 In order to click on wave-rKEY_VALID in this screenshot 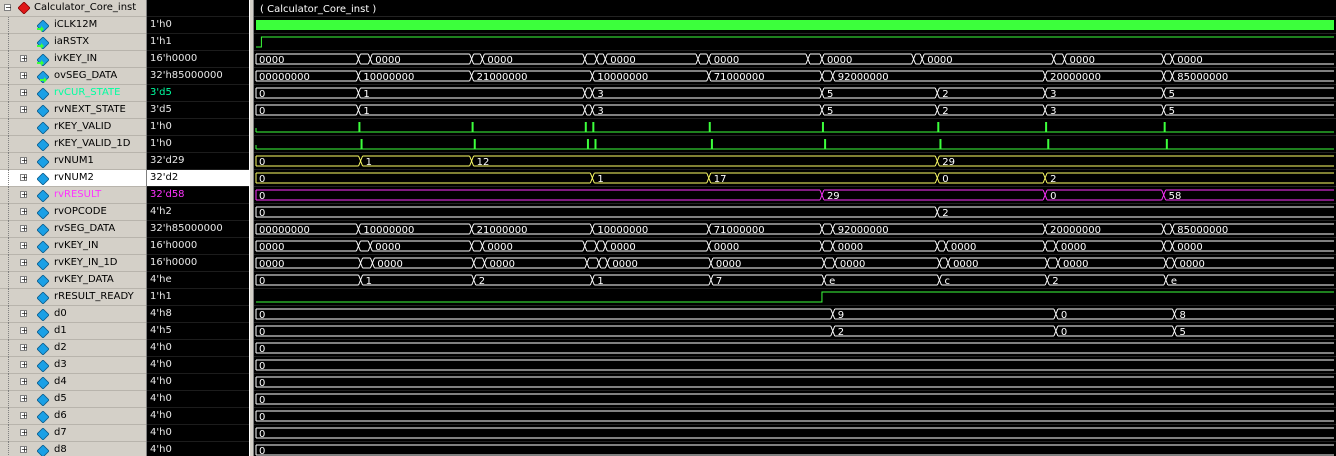, I will do `click(794, 127)`.